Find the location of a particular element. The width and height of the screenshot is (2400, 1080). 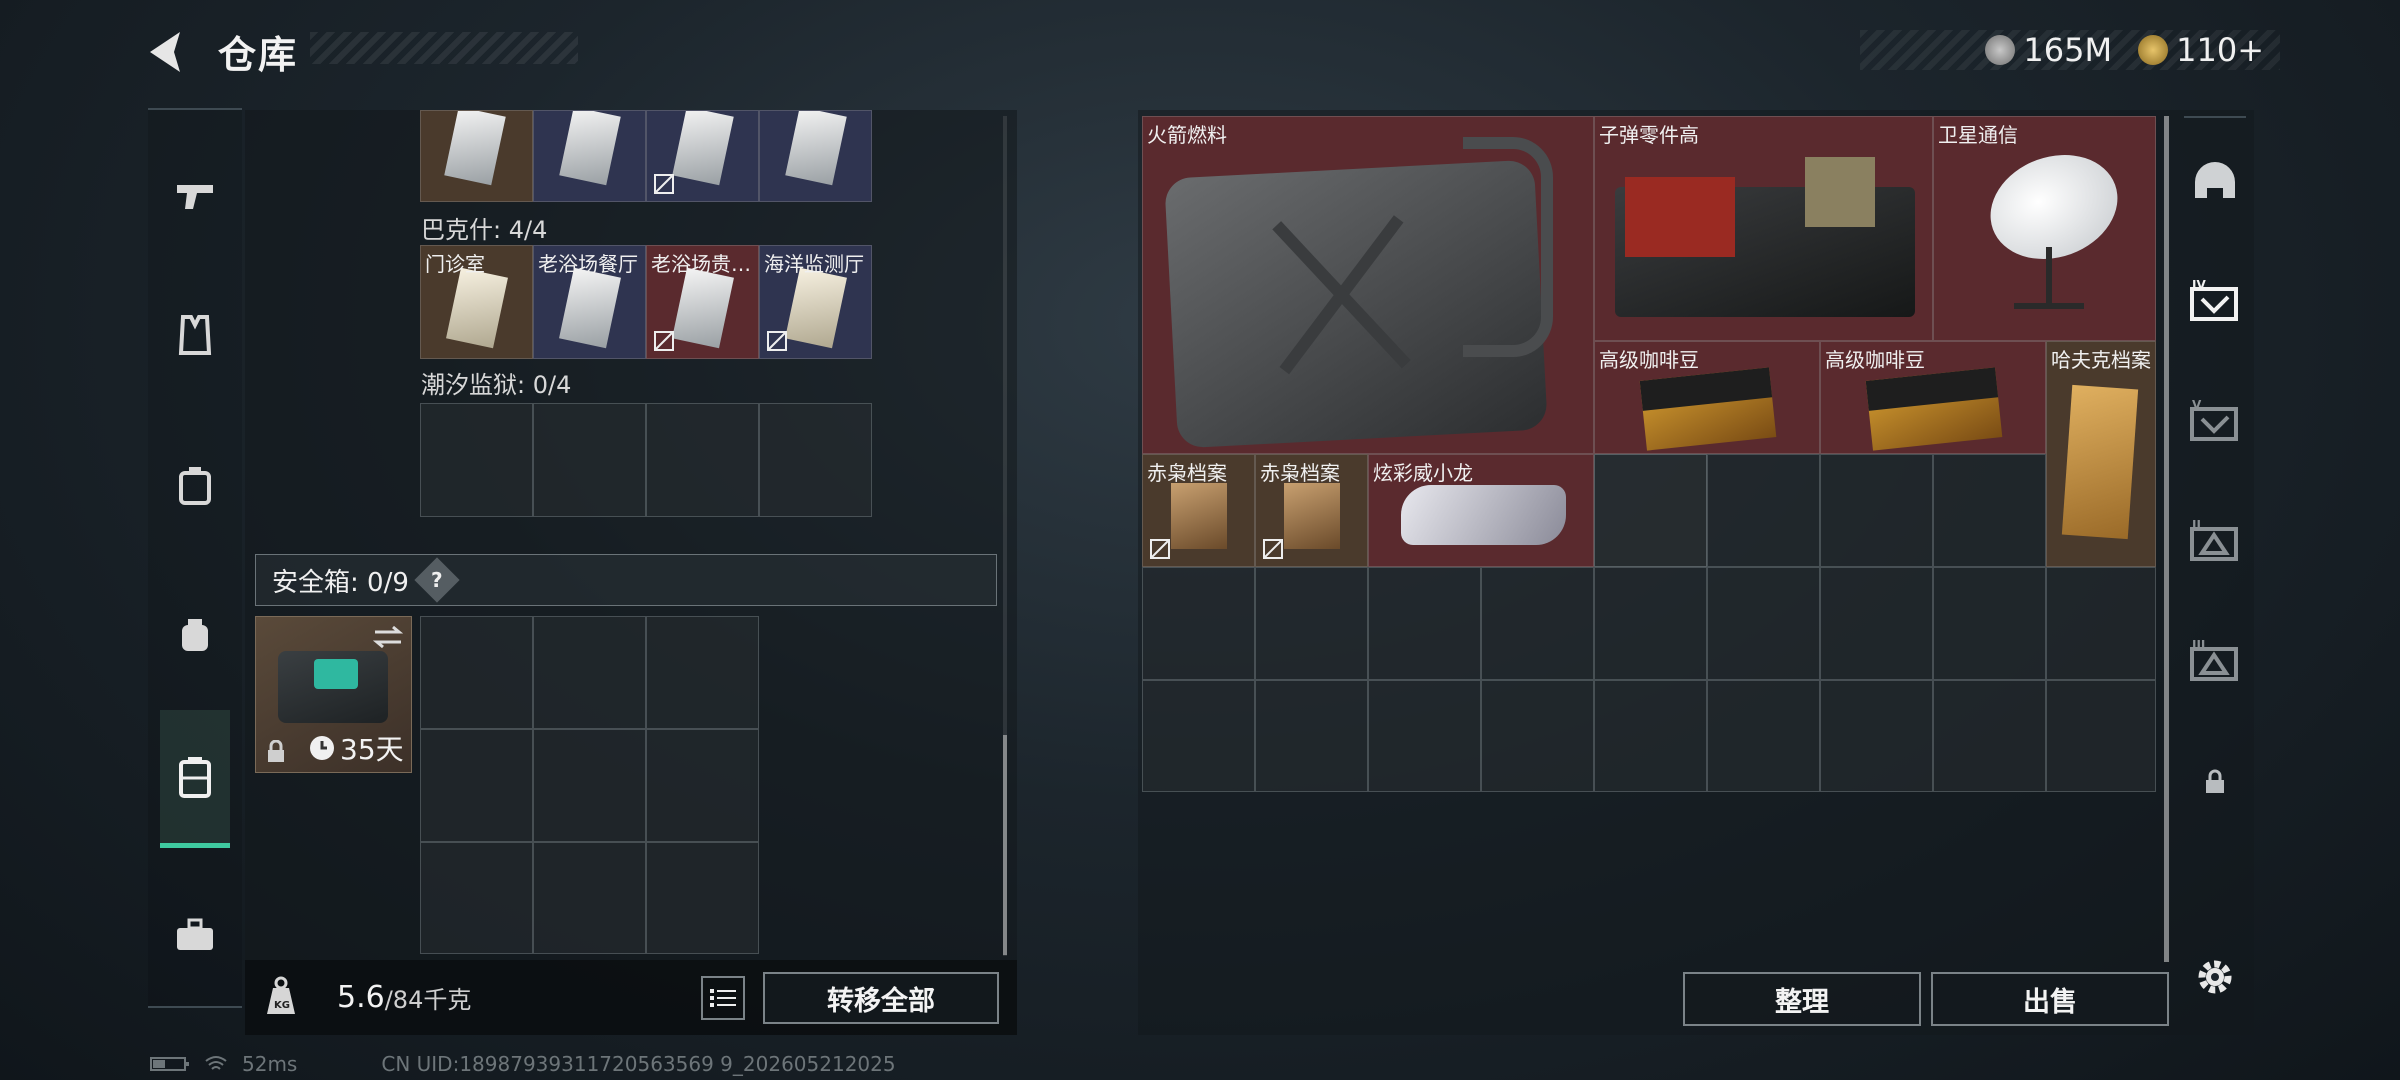

sort-button: 整理 is located at coordinates (1802, 999).